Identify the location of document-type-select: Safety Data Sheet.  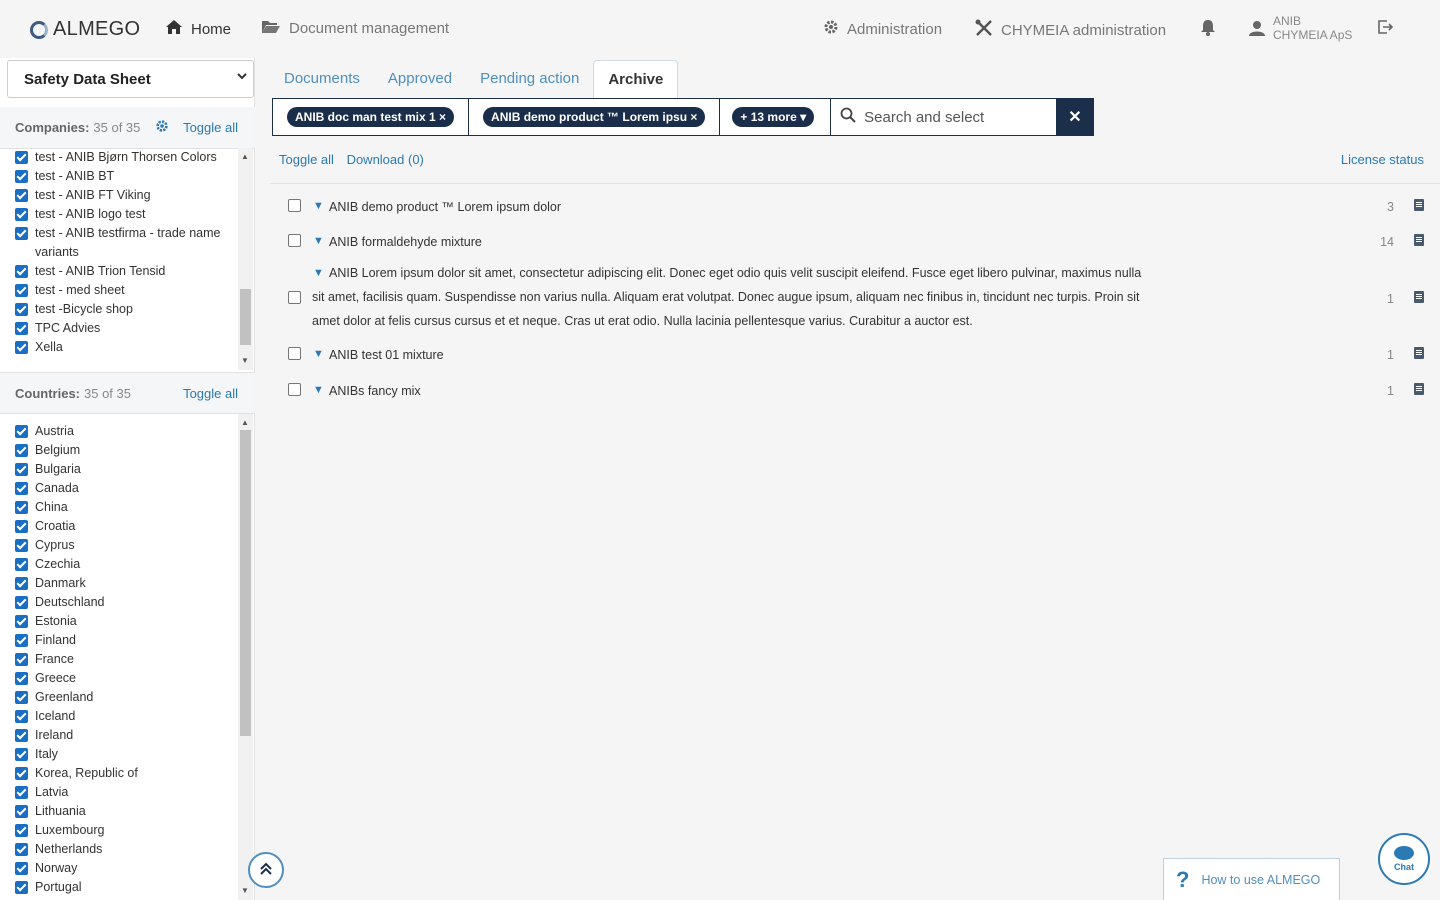
(130, 79).